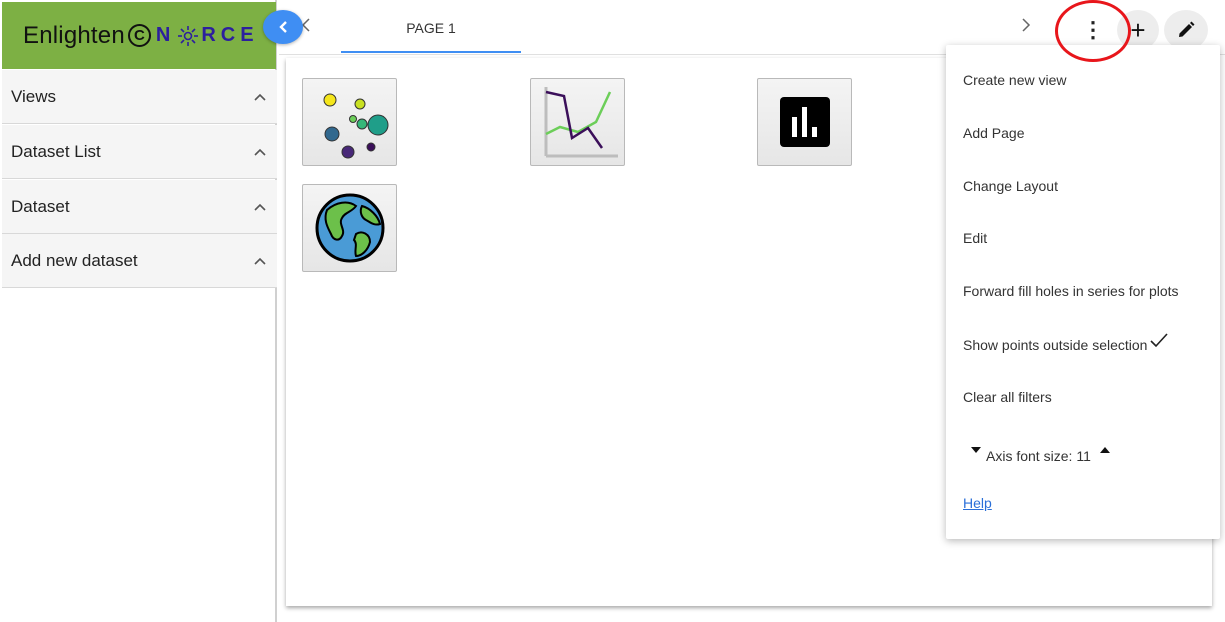 This screenshot has width=1225, height=622. What do you see at coordinates (1026, 25) in the screenshot?
I see `chevron-right-icon` at bounding box center [1026, 25].